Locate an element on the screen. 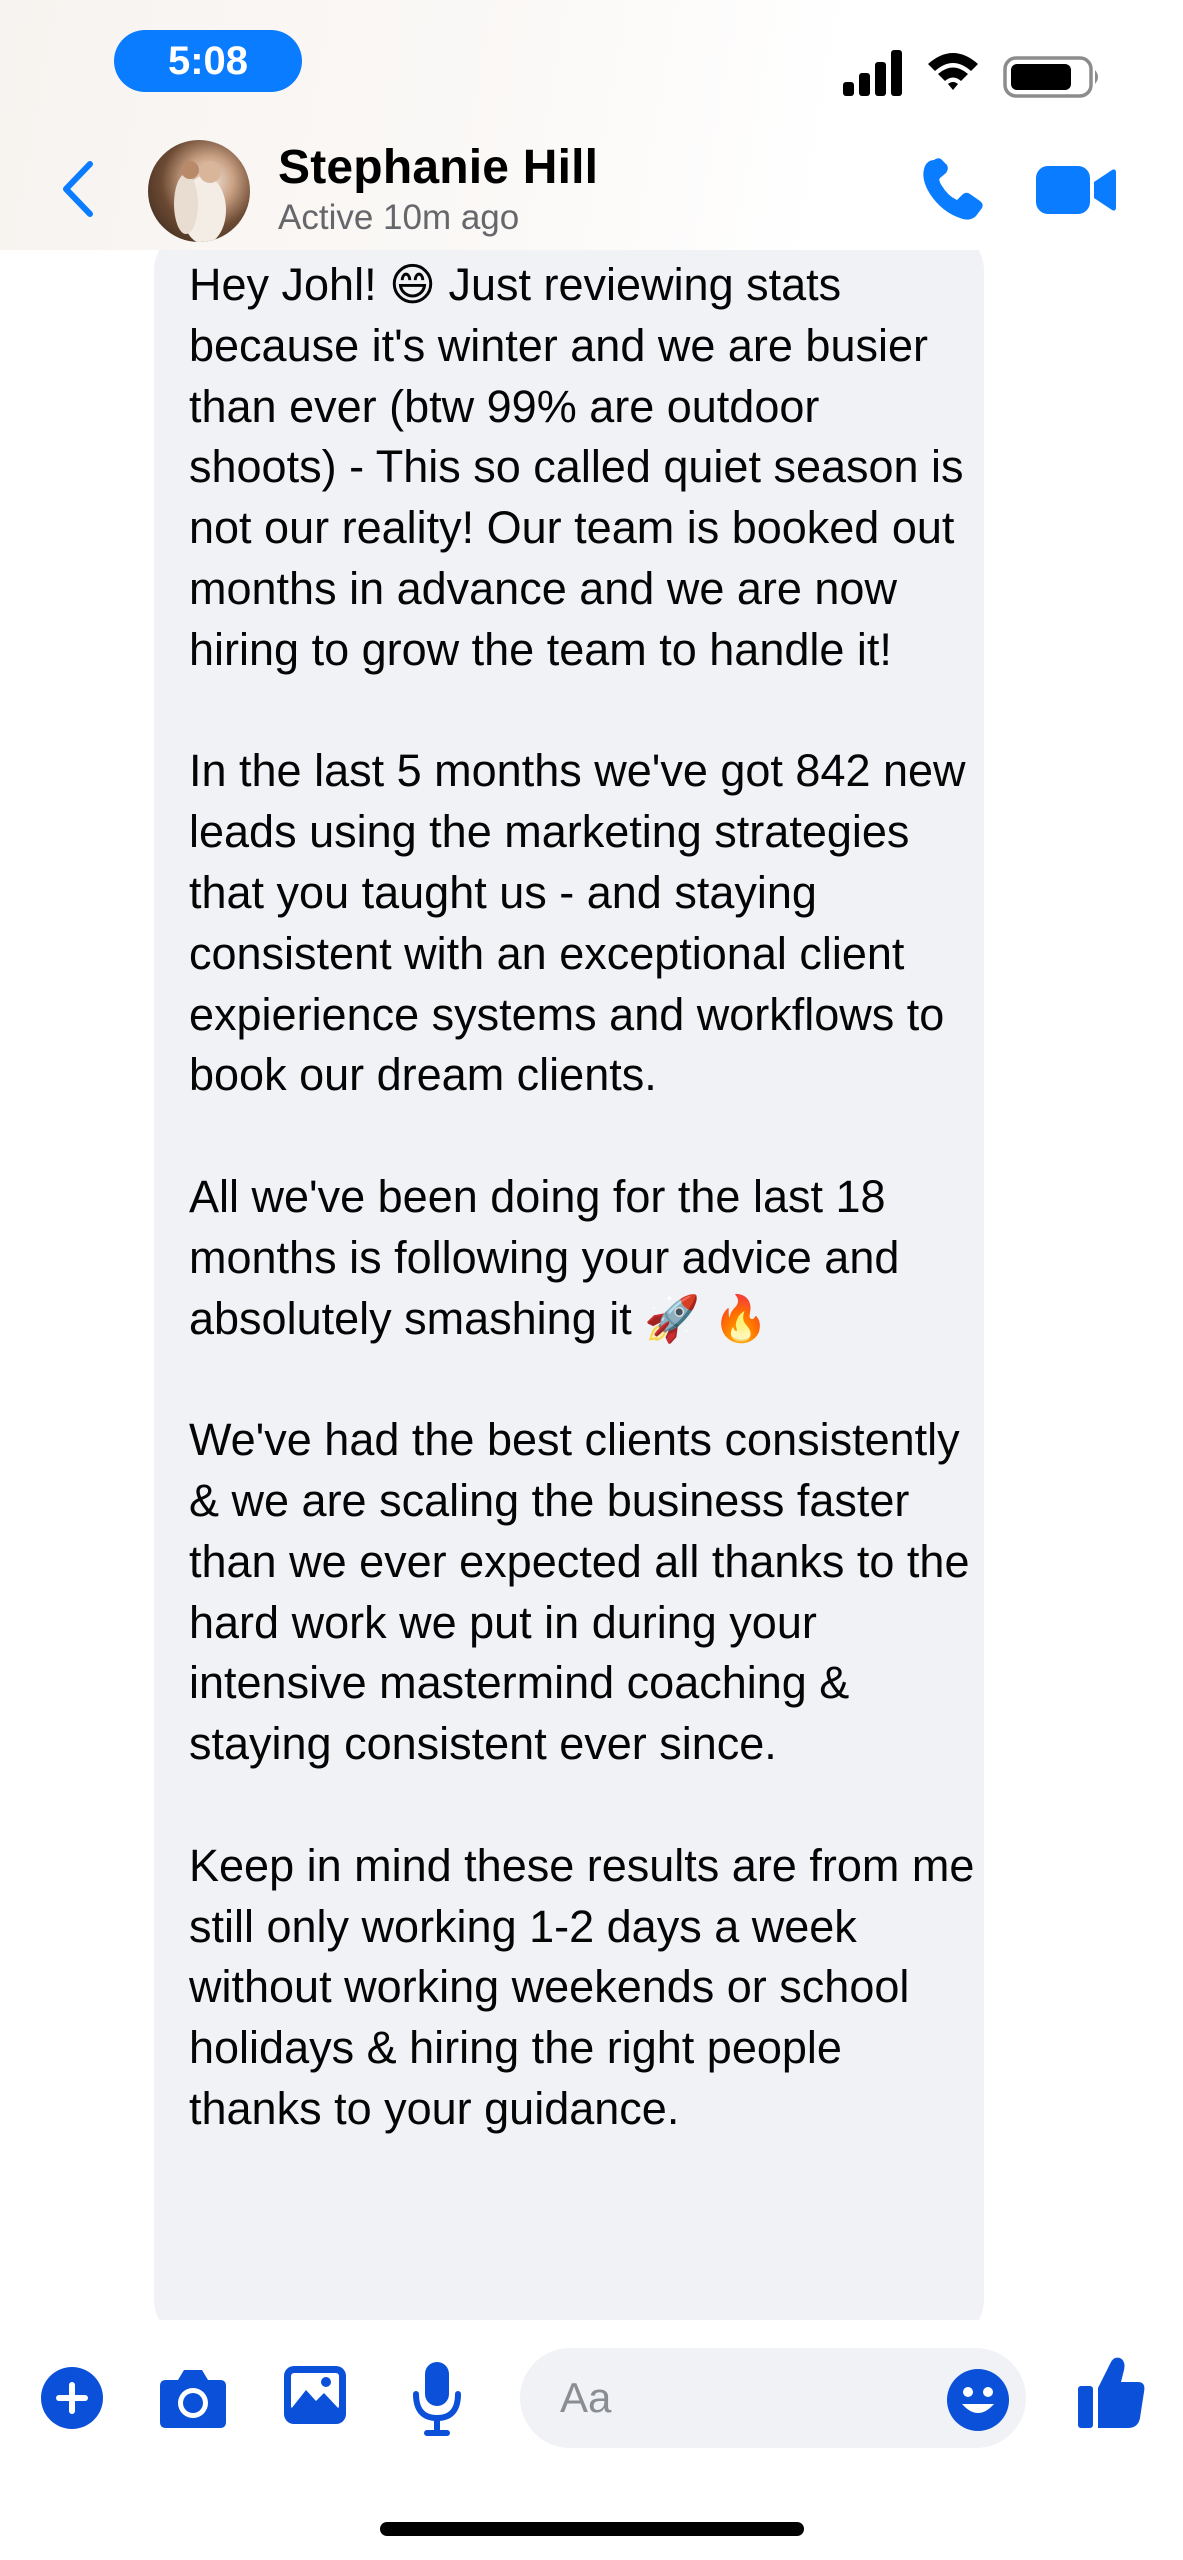 The image size is (1183, 2560). plus-circle-icon is located at coordinates (72, 2398).